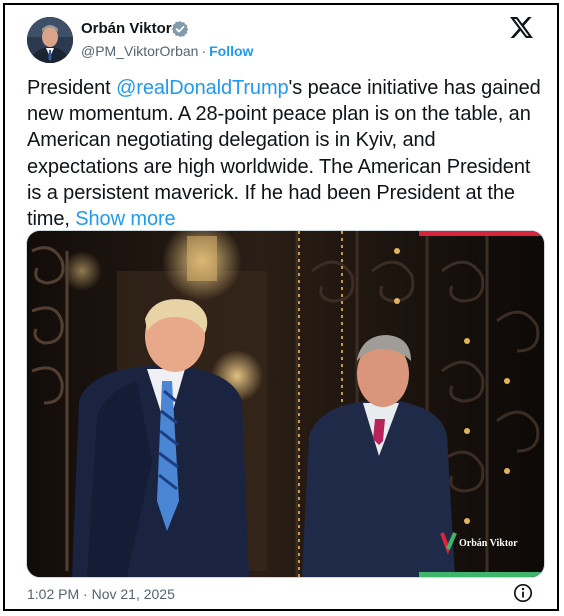 Image resolution: width=564 pixels, height=616 pixels. I want to click on author-avatar, so click(50, 40).